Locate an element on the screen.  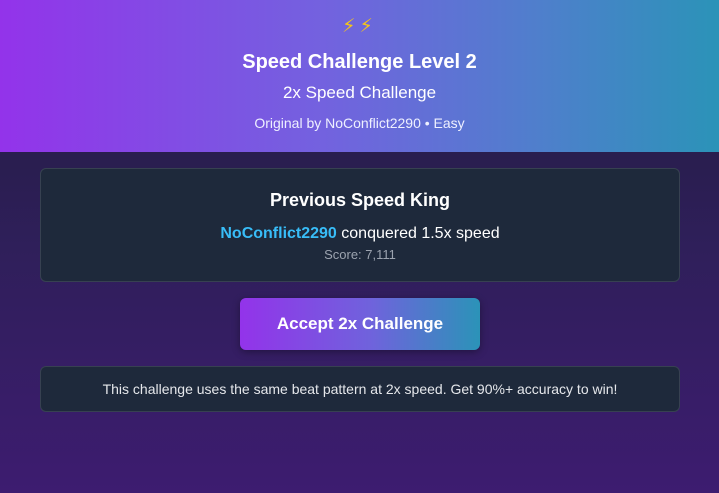
accept-challenge-button: Accept 2x Challenge is located at coordinates (360, 324).